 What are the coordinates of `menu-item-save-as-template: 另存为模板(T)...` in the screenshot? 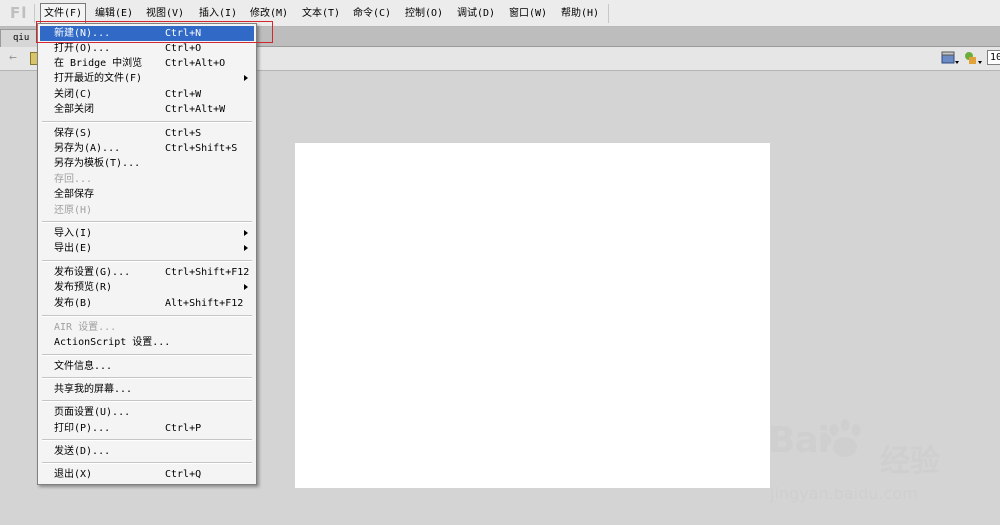 It's located at (147, 163).